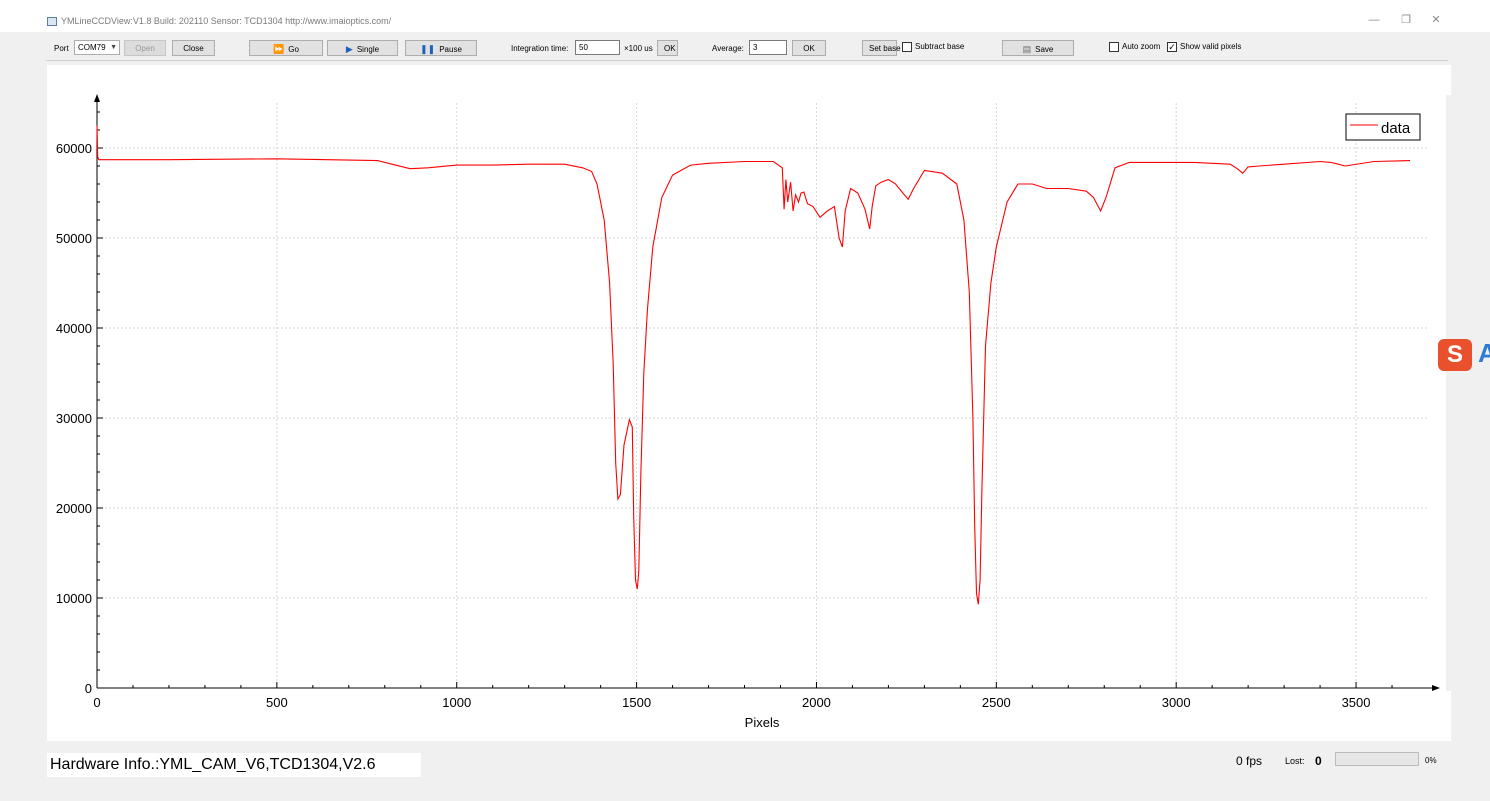 This screenshot has width=1490, height=801. I want to click on lost-label: Lost:, so click(1295, 761).